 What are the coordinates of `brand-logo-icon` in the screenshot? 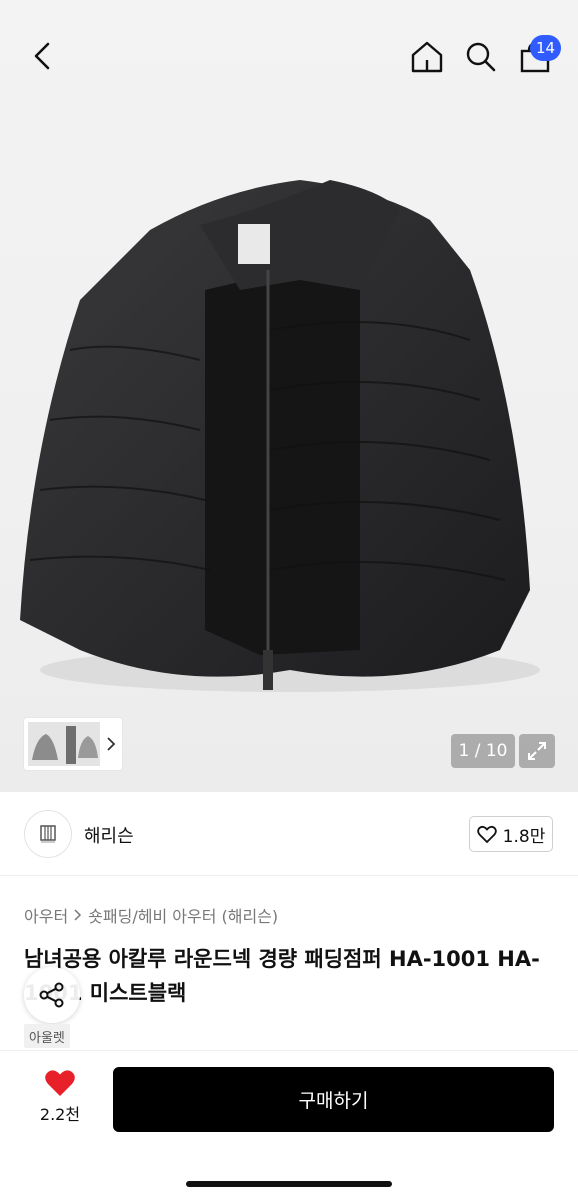 It's located at (48, 834).